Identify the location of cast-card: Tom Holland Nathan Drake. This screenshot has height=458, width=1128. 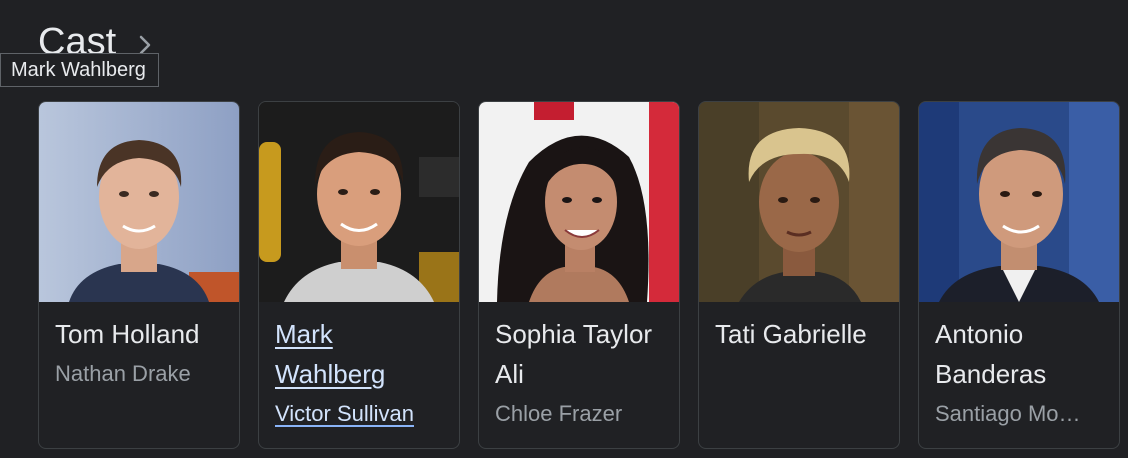
(139, 275).